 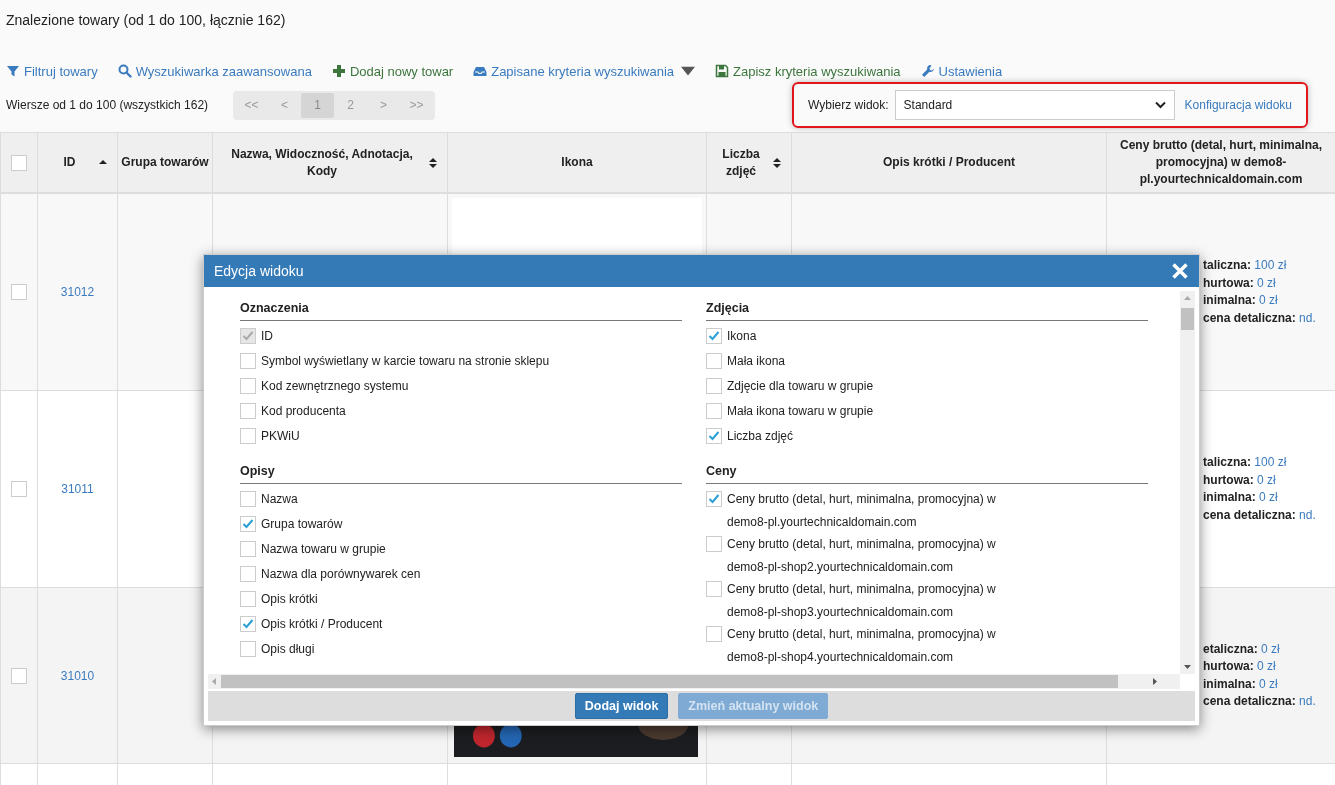 What do you see at coordinates (1154, 681) in the screenshot?
I see `scroll-right-icon` at bounding box center [1154, 681].